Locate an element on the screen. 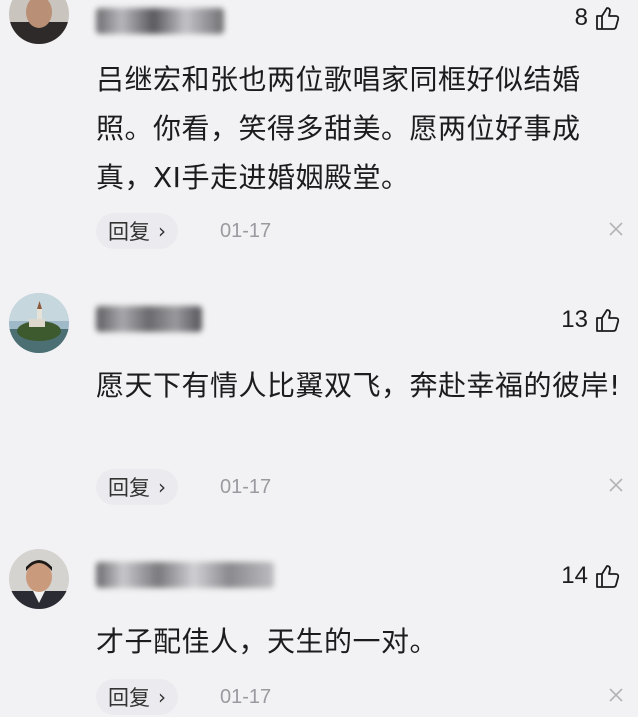 Image resolution: width=638 pixels, height=717 pixels. elderly-man-avatar-icon is located at coordinates (39, 22).